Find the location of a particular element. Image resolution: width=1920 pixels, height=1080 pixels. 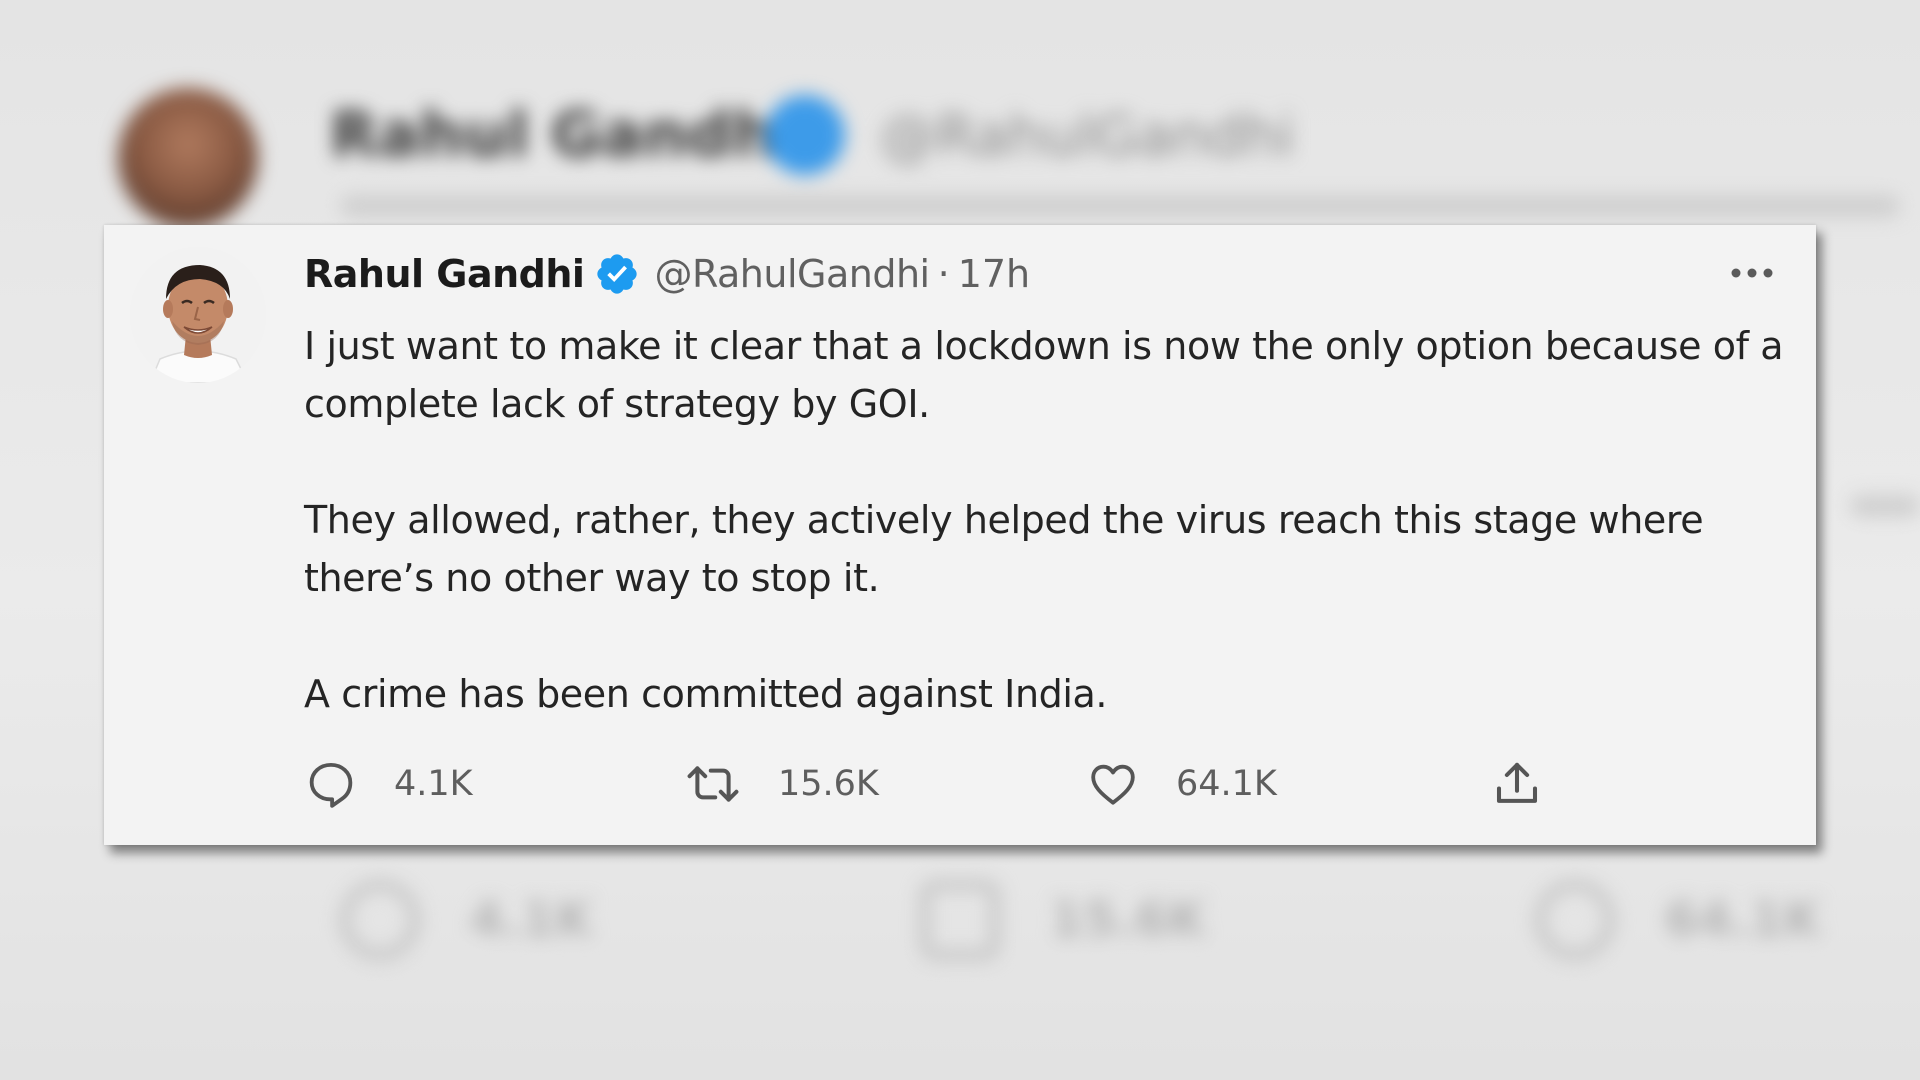

blurred-verified-icon is located at coordinates (805, 135).